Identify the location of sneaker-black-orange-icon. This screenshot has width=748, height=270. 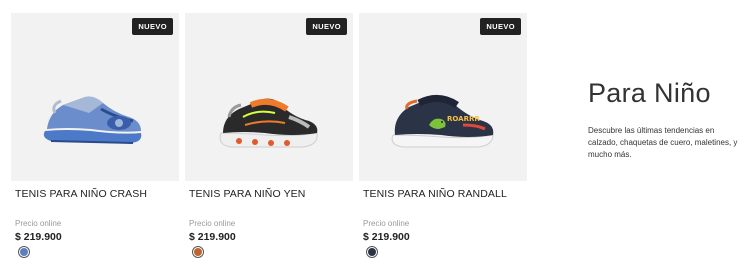
(268, 123).